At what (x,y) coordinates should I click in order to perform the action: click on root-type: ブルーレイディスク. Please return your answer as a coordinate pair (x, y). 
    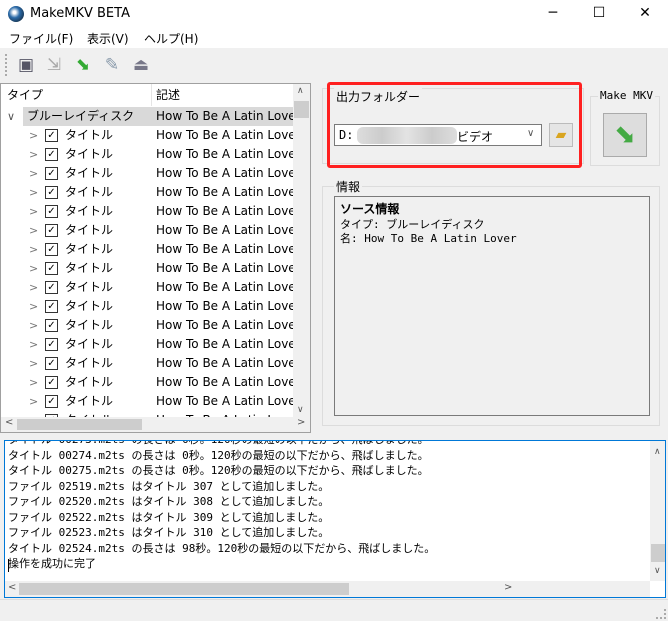
    Looking at the image, I should click on (81, 116).